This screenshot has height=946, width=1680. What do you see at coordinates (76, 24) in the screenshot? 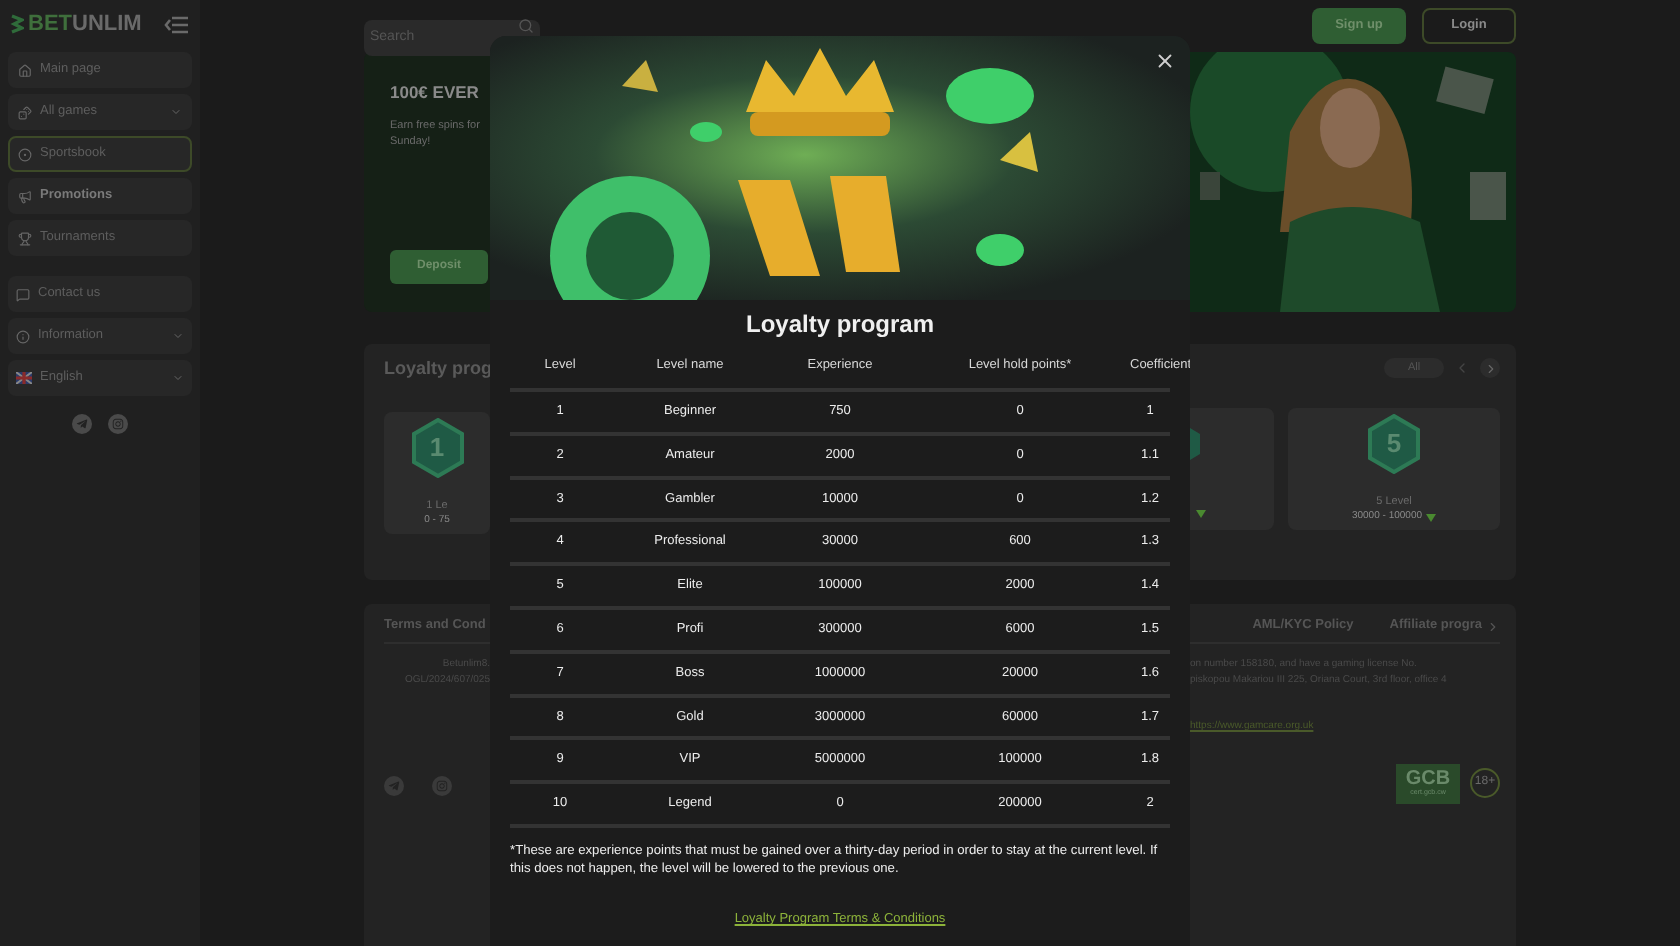
I see `logo: BETUNLIM` at bounding box center [76, 24].